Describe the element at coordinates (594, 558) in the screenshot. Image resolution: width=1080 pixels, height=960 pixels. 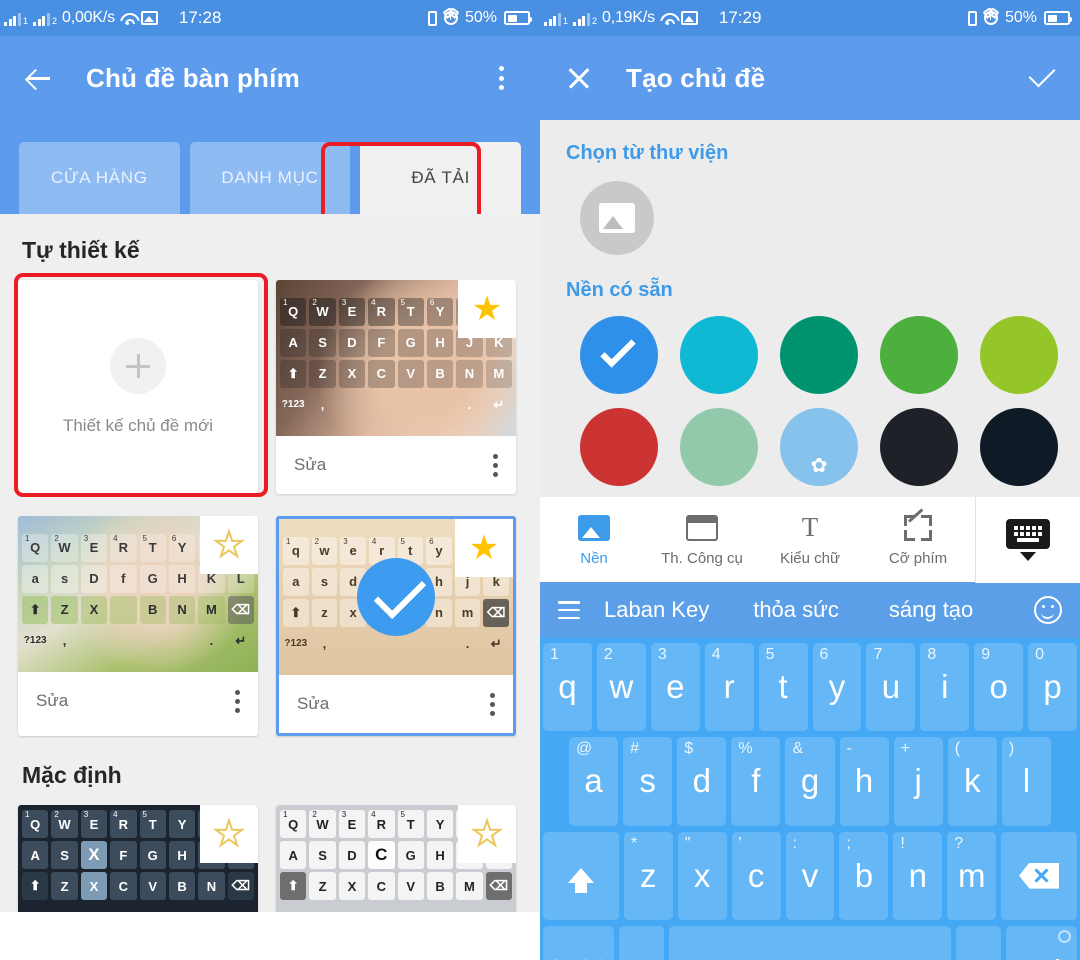
I see `toolbar-label: Nền` at that location.